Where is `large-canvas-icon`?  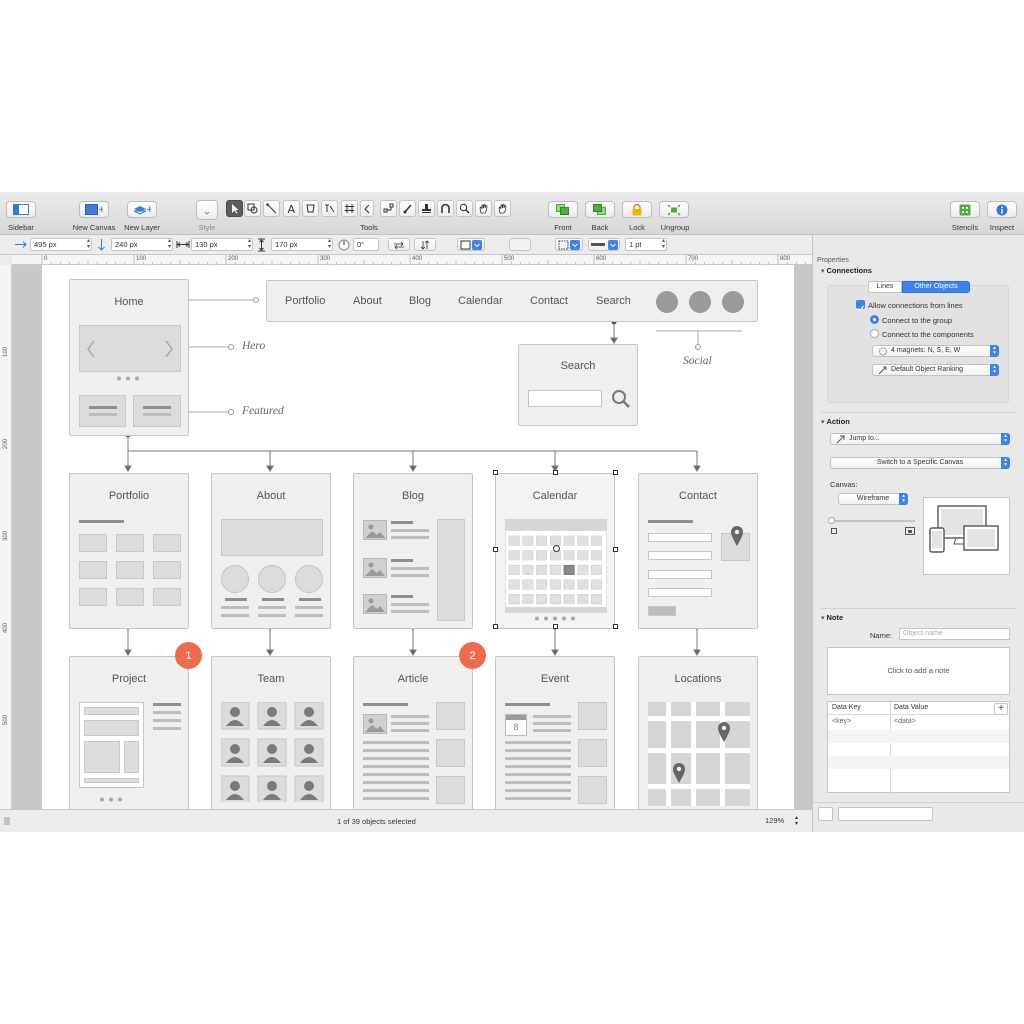 large-canvas-icon is located at coordinates (910, 531).